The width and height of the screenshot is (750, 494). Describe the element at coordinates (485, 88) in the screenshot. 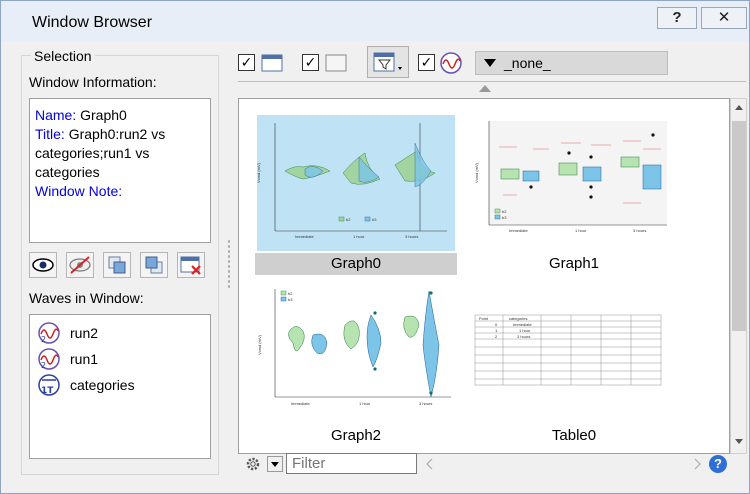

I see `collapse-up-icon` at that location.